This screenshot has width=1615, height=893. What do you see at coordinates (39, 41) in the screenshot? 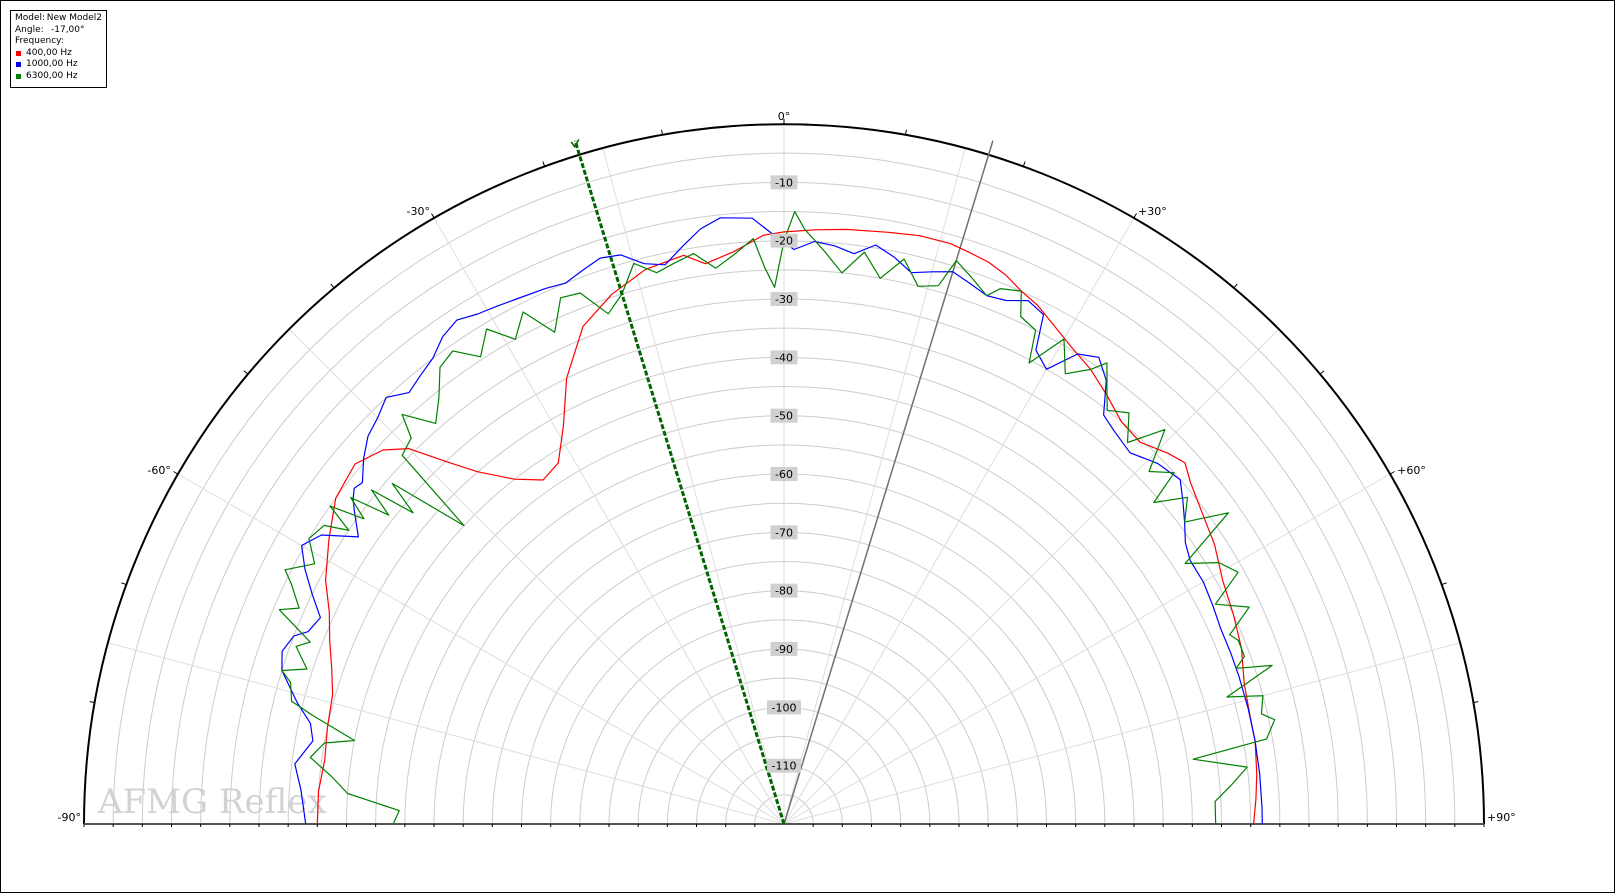
I see `legend-frequency-key: Frequency:` at bounding box center [39, 41].